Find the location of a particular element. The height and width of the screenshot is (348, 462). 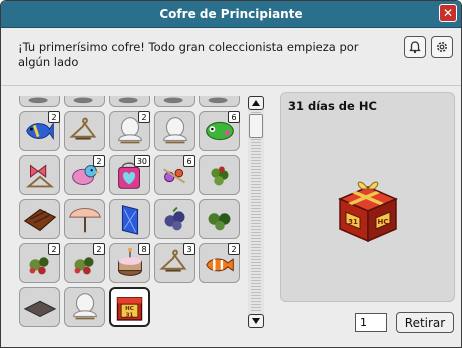

item-count-badge: 30 is located at coordinates (141, 161).